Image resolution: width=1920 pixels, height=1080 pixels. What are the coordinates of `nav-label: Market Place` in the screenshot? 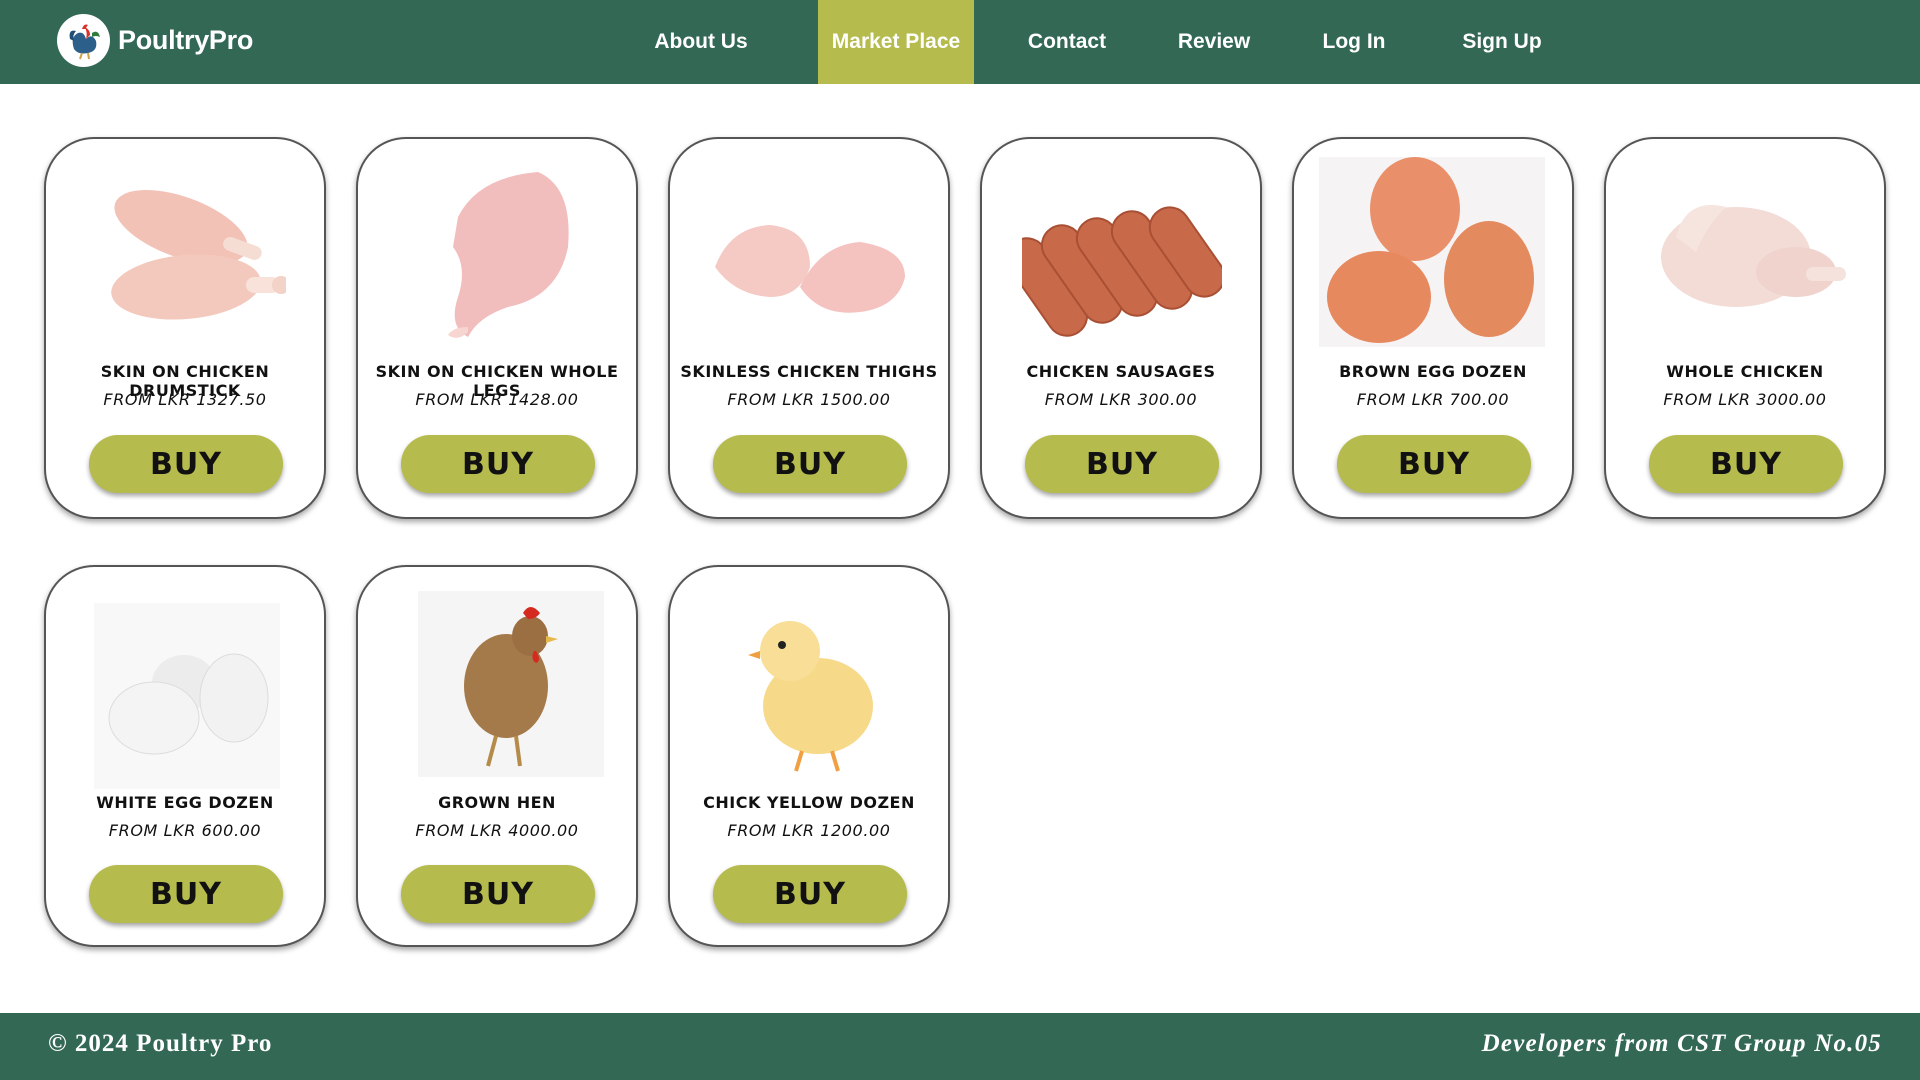 It's located at (896, 41).